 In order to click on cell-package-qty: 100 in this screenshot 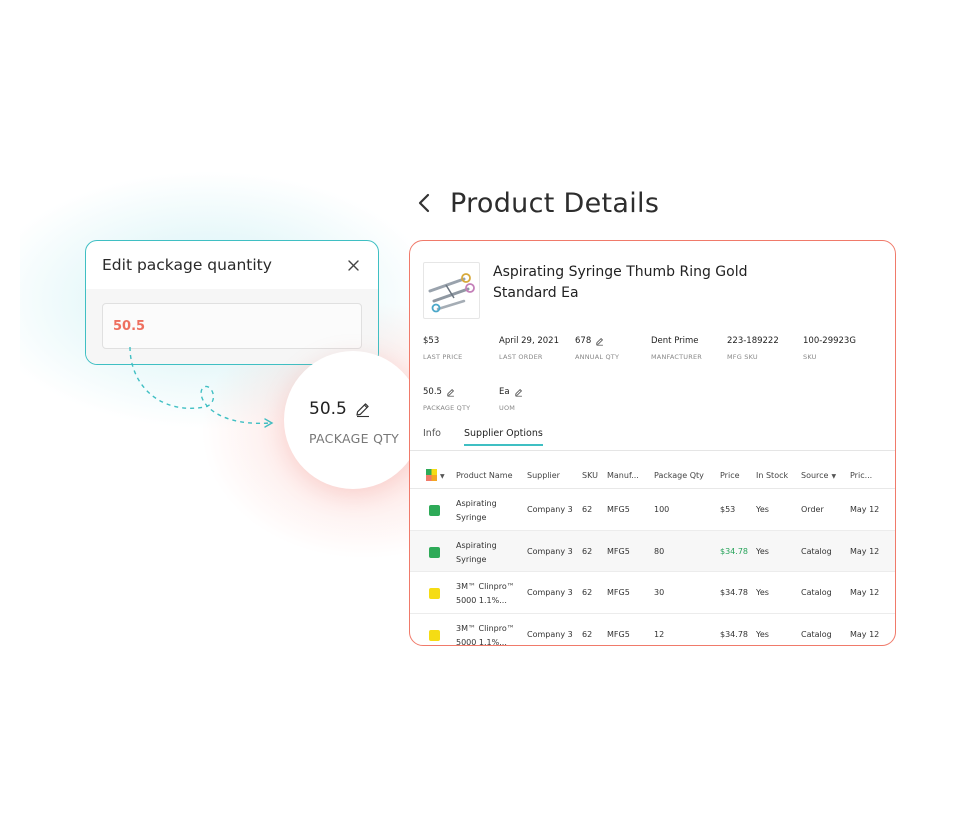, I will do `click(662, 509)`.